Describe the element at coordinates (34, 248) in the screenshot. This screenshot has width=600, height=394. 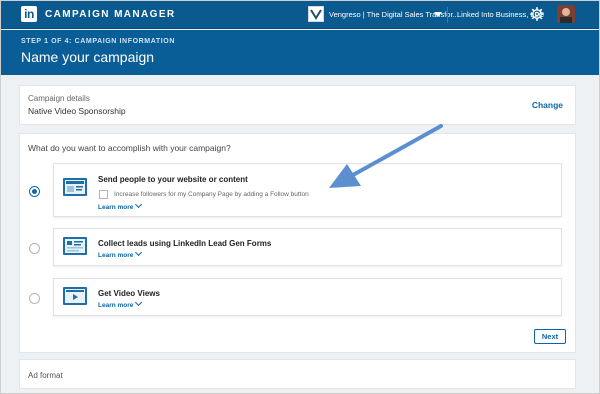
I see `radio-lead-gen` at that location.